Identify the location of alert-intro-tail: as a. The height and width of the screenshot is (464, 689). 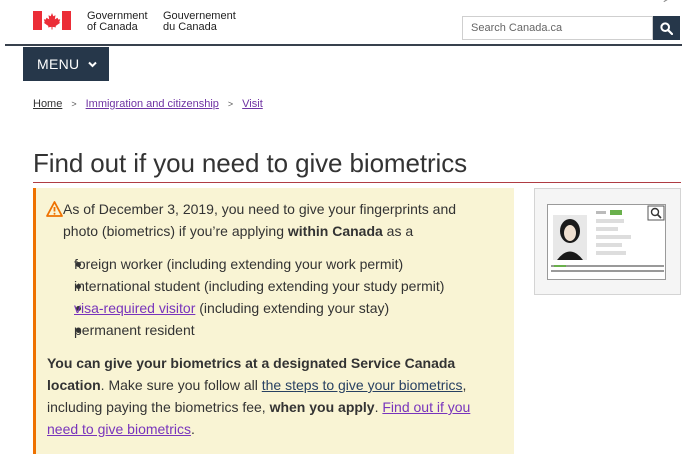
(398, 231).